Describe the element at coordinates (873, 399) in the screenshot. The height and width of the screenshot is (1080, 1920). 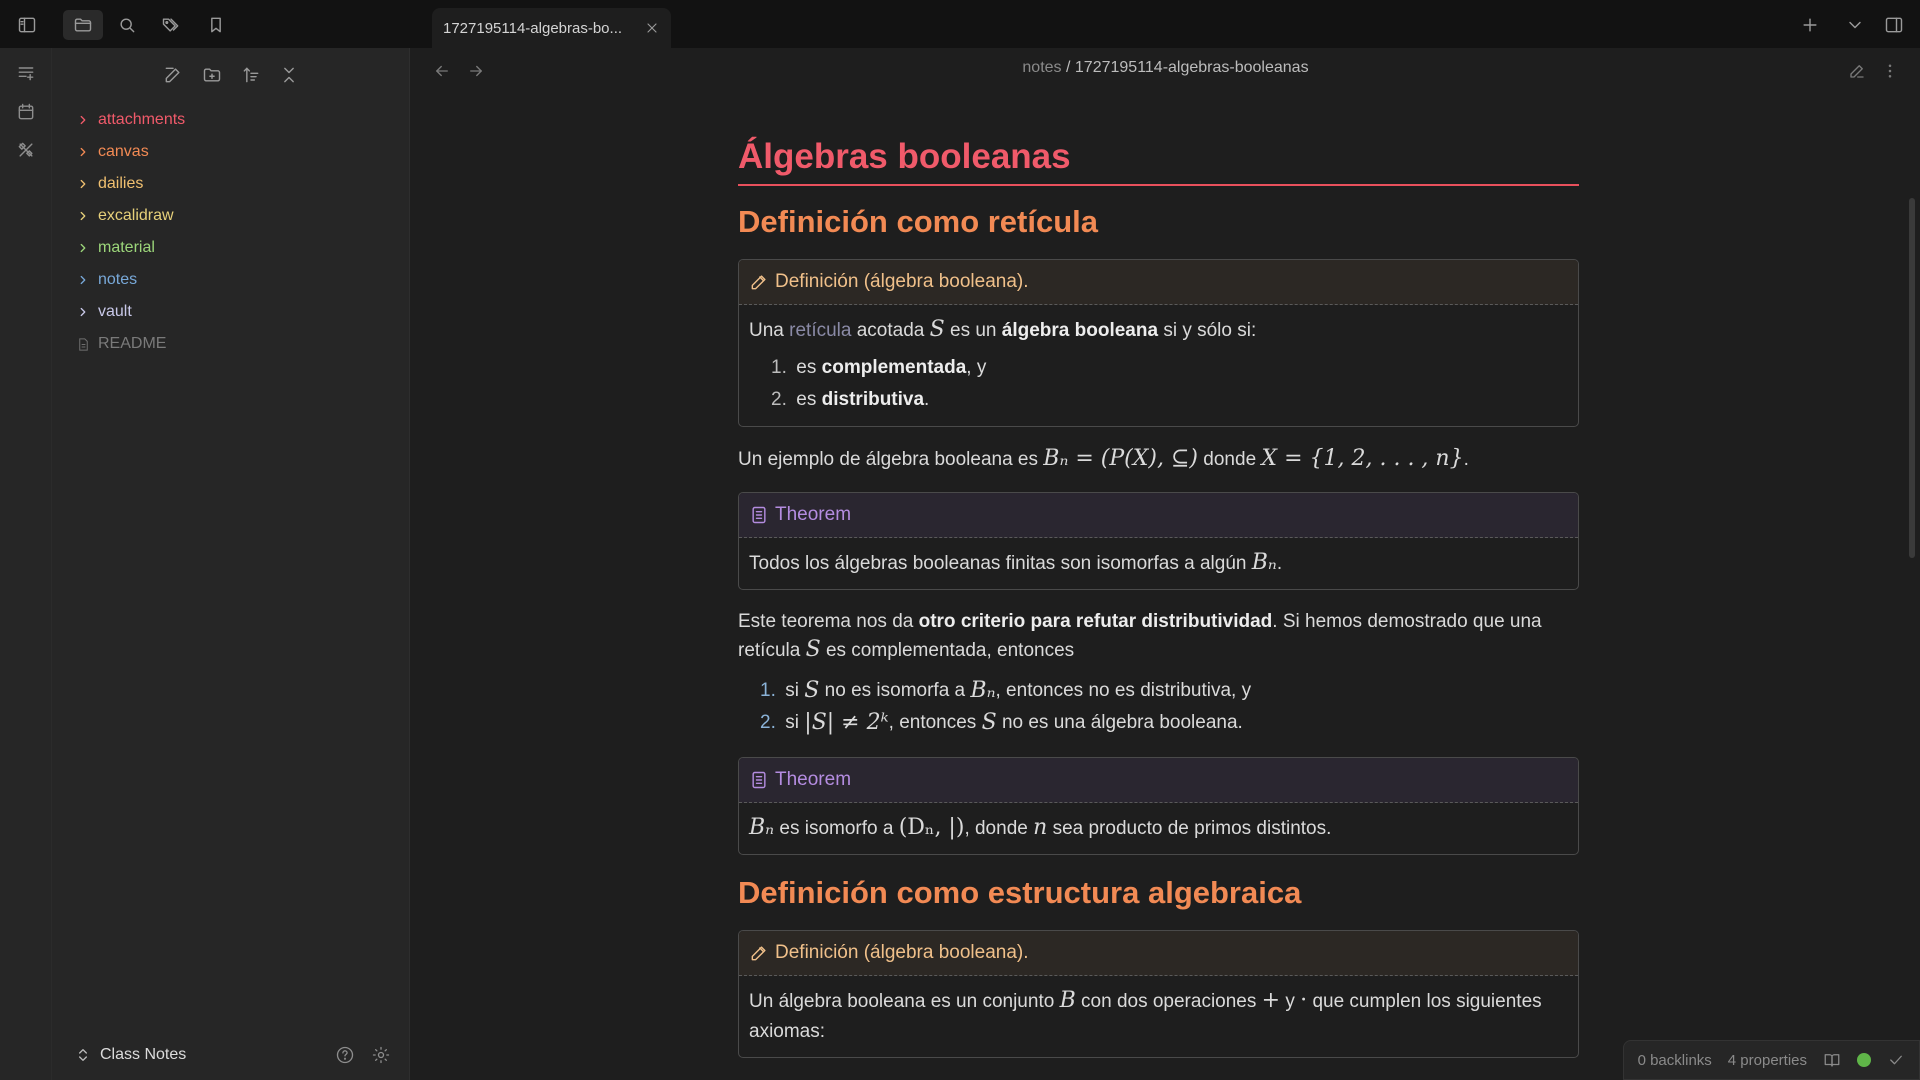
I see `bold-text: distributiva` at that location.